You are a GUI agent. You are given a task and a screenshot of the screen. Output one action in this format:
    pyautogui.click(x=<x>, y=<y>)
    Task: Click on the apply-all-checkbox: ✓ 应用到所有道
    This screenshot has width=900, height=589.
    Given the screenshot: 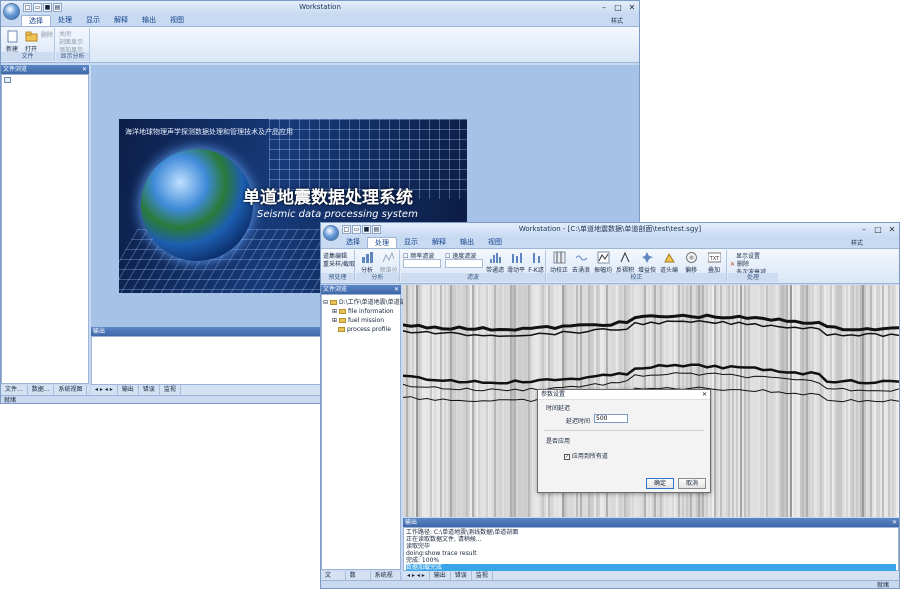 What is the action you would take?
    pyautogui.click(x=586, y=455)
    